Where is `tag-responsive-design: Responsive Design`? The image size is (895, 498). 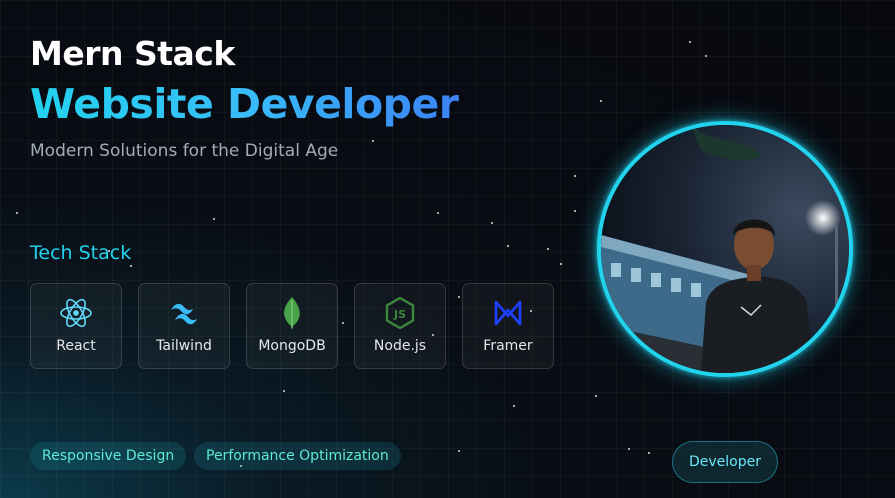
tag-responsive-design: Responsive Design is located at coordinates (108, 456).